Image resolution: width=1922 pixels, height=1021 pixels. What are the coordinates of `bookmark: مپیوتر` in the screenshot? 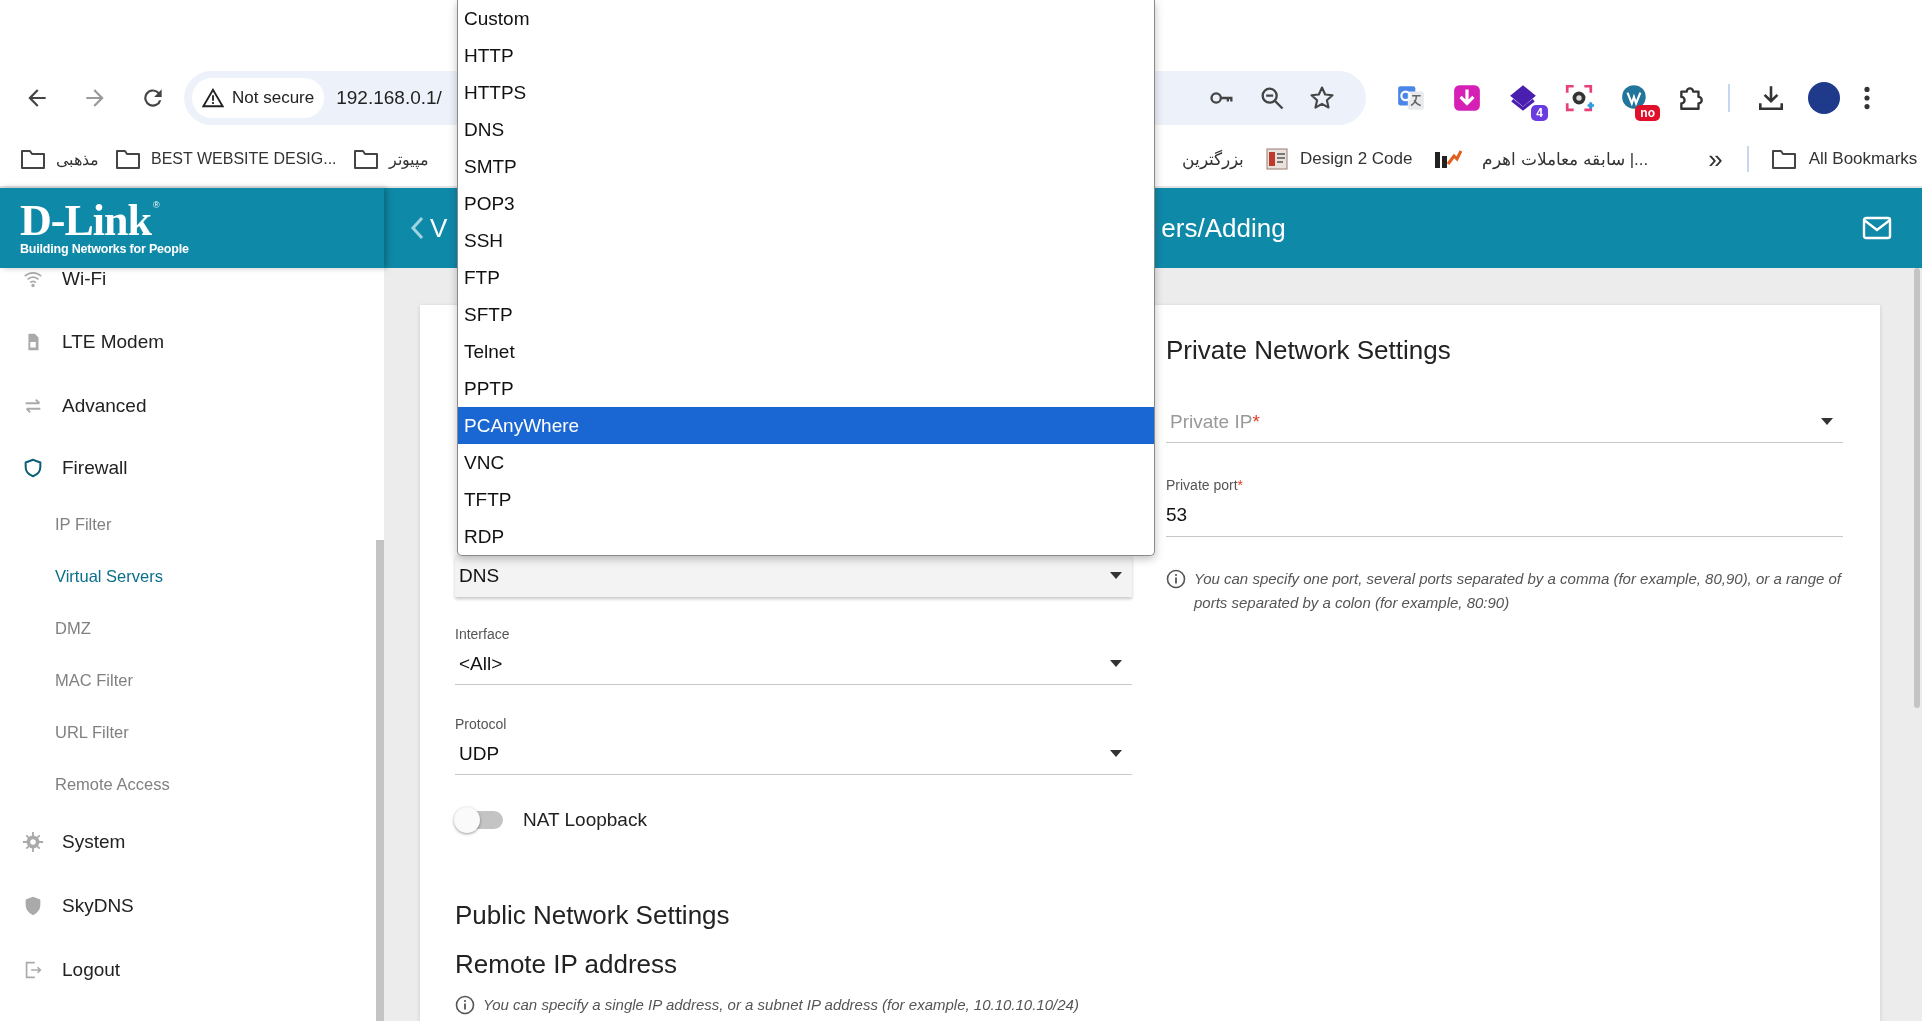 It's located at (390, 159).